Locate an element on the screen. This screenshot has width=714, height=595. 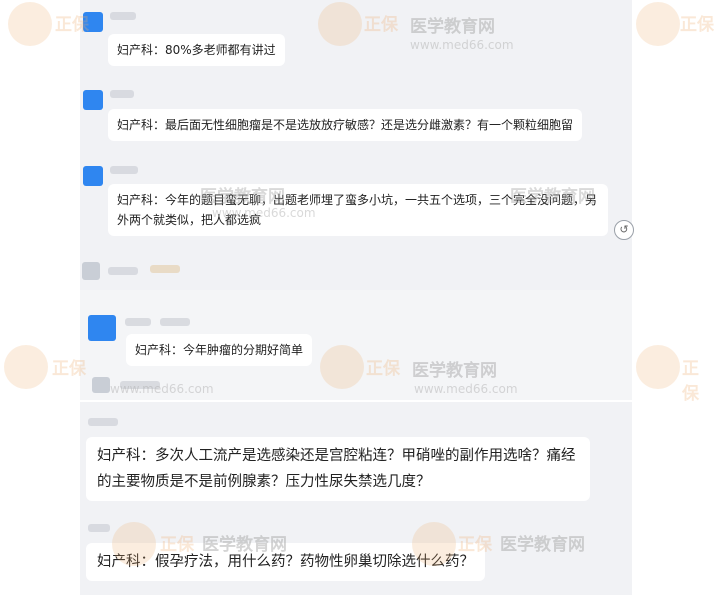
message-text: 妇产科：80%多老师都有讲过 is located at coordinates (196, 50).